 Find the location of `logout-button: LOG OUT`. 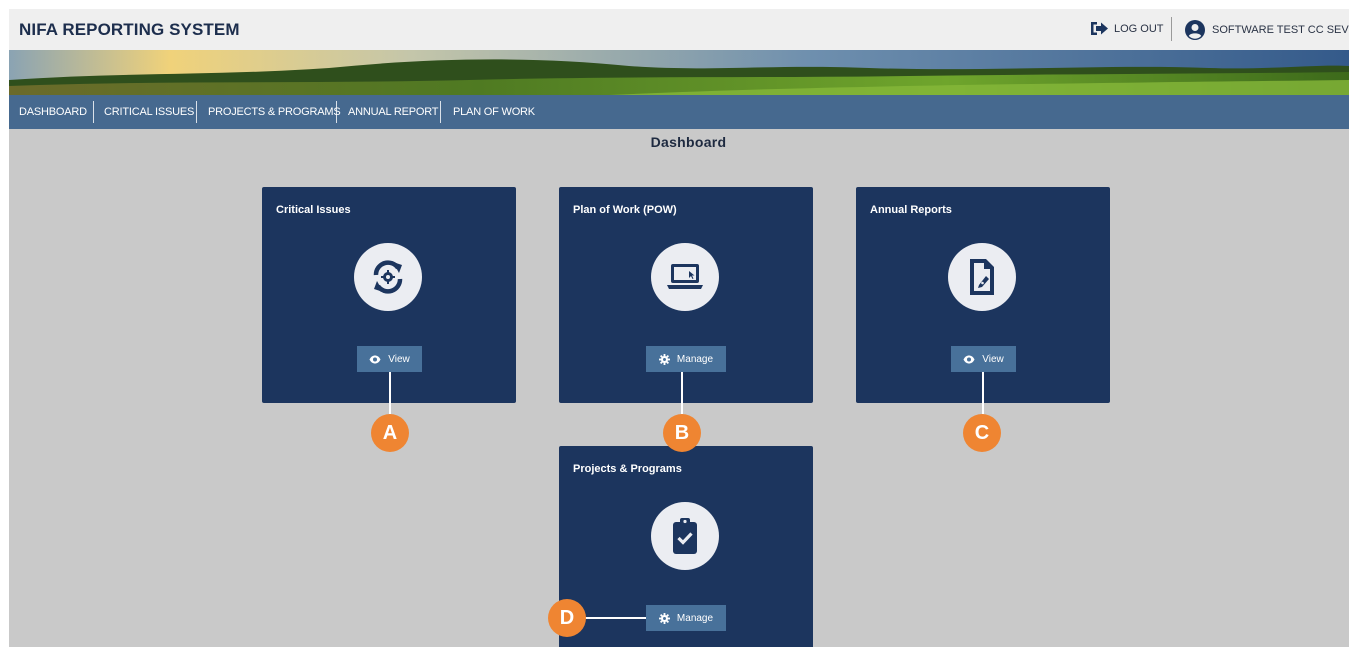

logout-button: LOG OUT is located at coordinates (1127, 28).